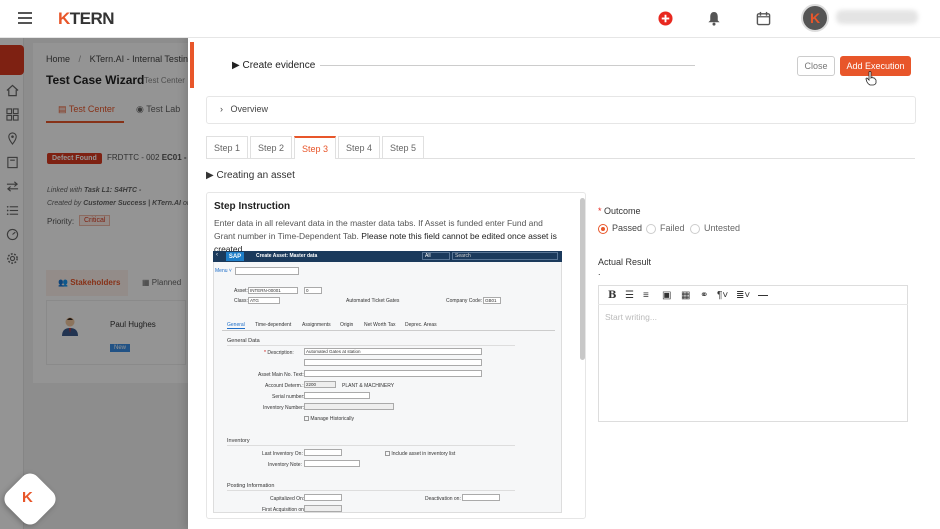 The width and height of the screenshot is (940, 529). I want to click on sap-capitalized-label: Capitalized On:, so click(287, 499).